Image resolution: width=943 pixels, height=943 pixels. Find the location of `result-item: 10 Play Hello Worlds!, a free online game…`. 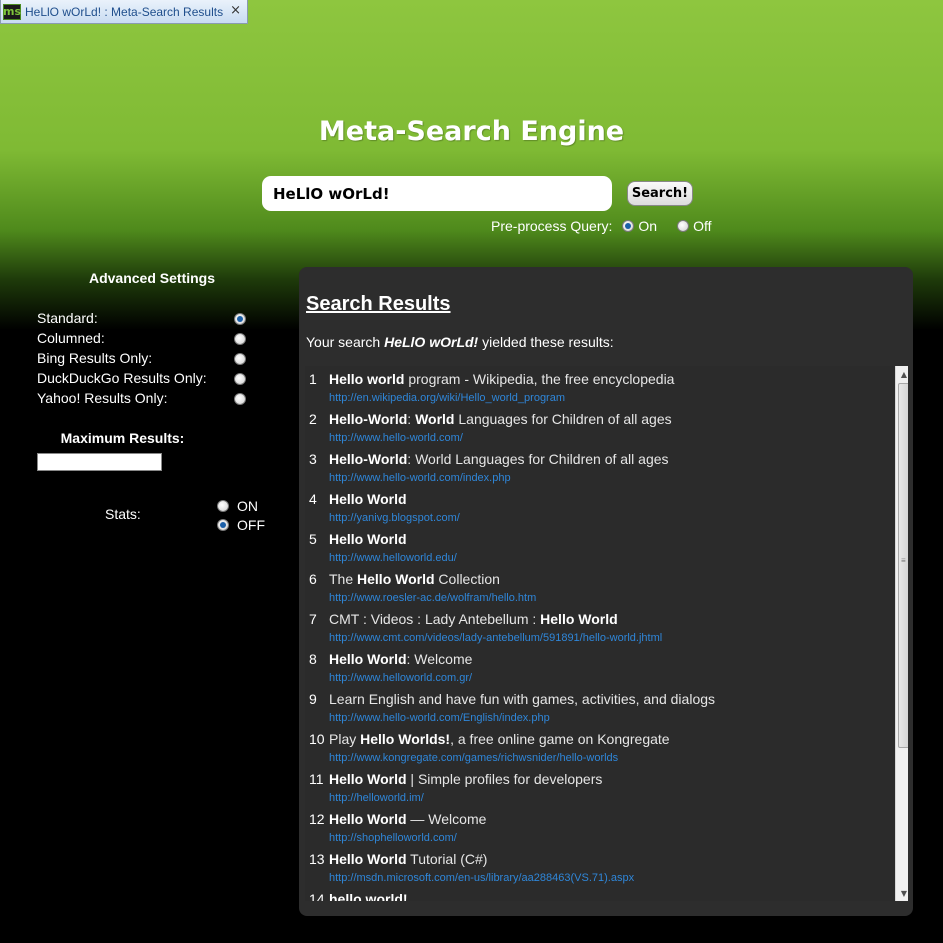

result-item: 10 Play Hello Worlds!, a free online game… is located at coordinates (595, 748).